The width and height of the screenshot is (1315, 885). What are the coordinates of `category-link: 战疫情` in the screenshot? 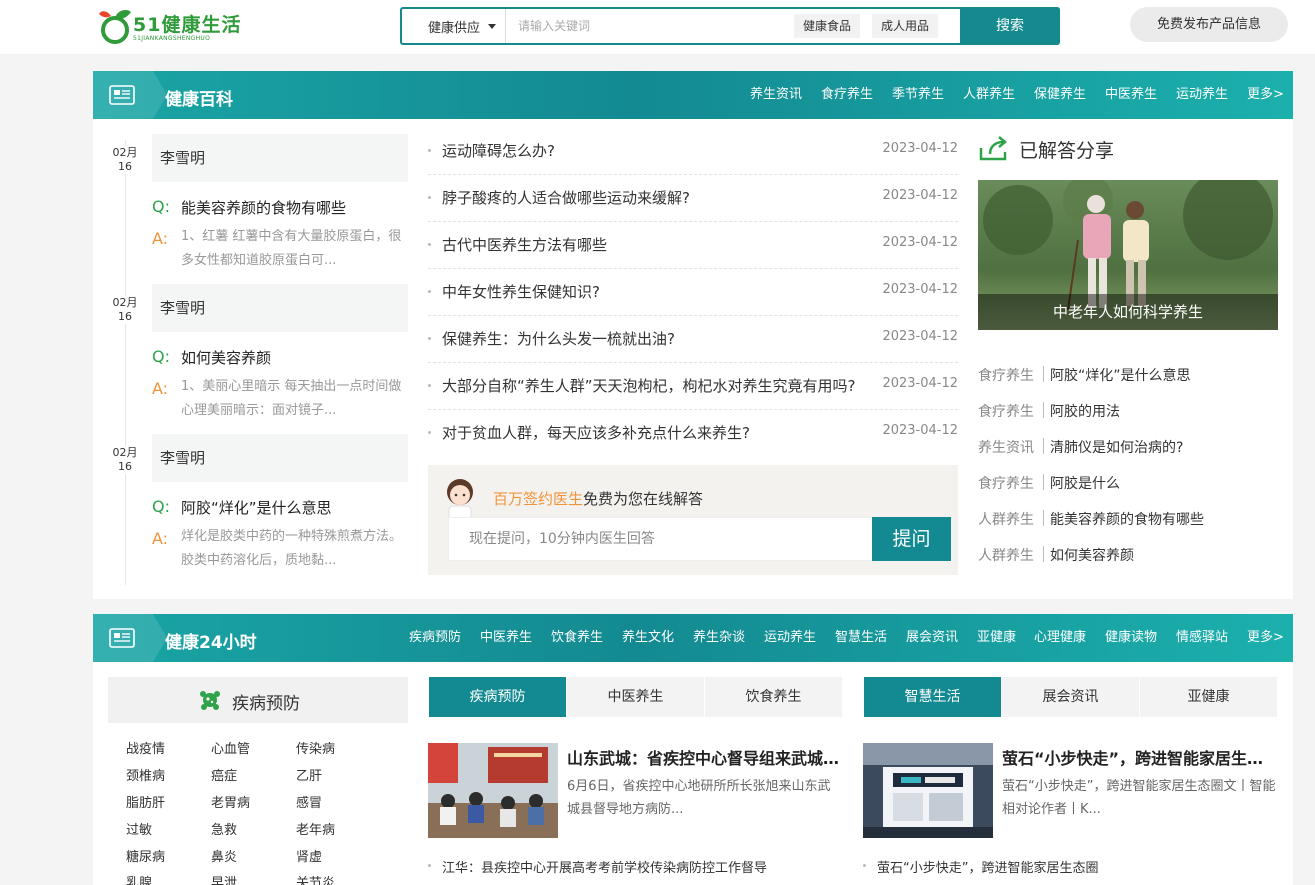 It's located at (145, 747).